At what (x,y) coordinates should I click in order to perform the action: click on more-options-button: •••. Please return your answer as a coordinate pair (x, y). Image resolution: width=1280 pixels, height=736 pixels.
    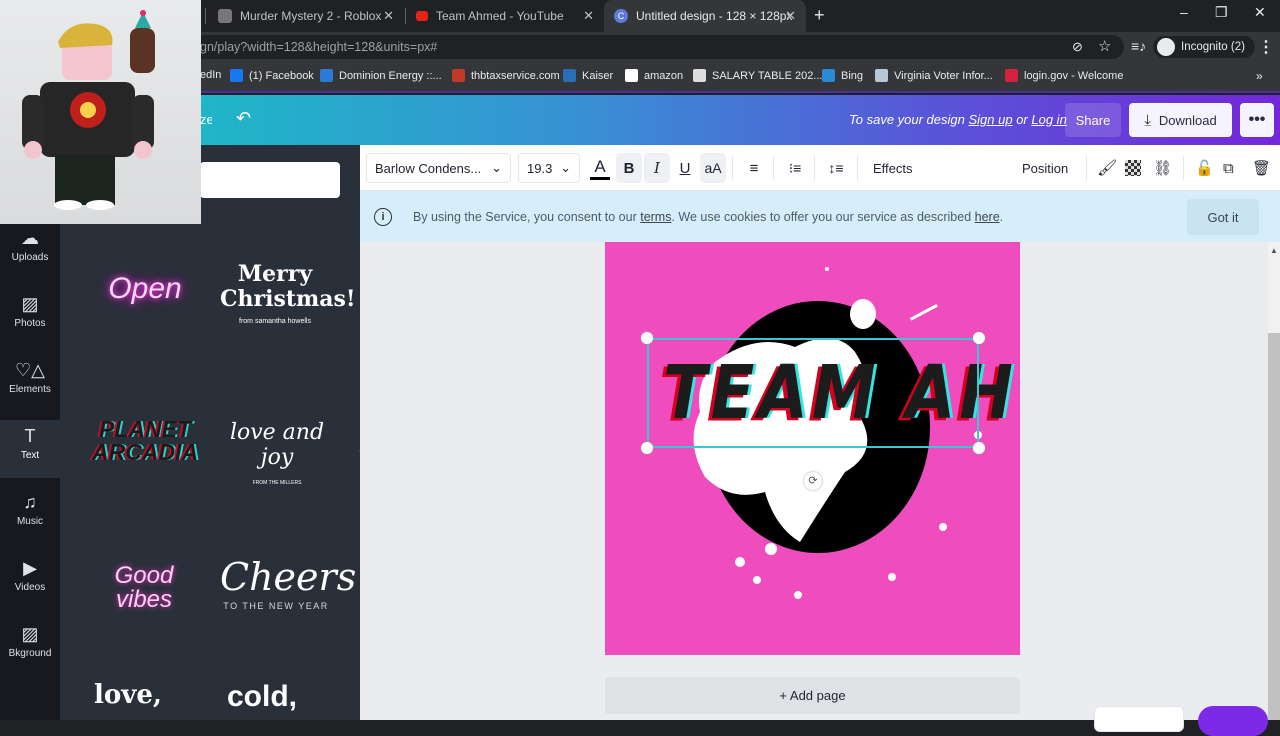
    Looking at the image, I should click on (1257, 120).